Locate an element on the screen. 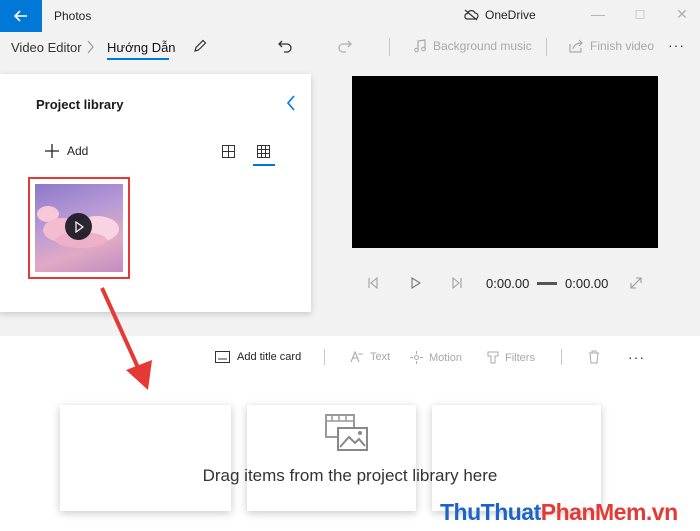 The width and height of the screenshot is (700, 531). chevron-right-icon is located at coordinates (90, 47).